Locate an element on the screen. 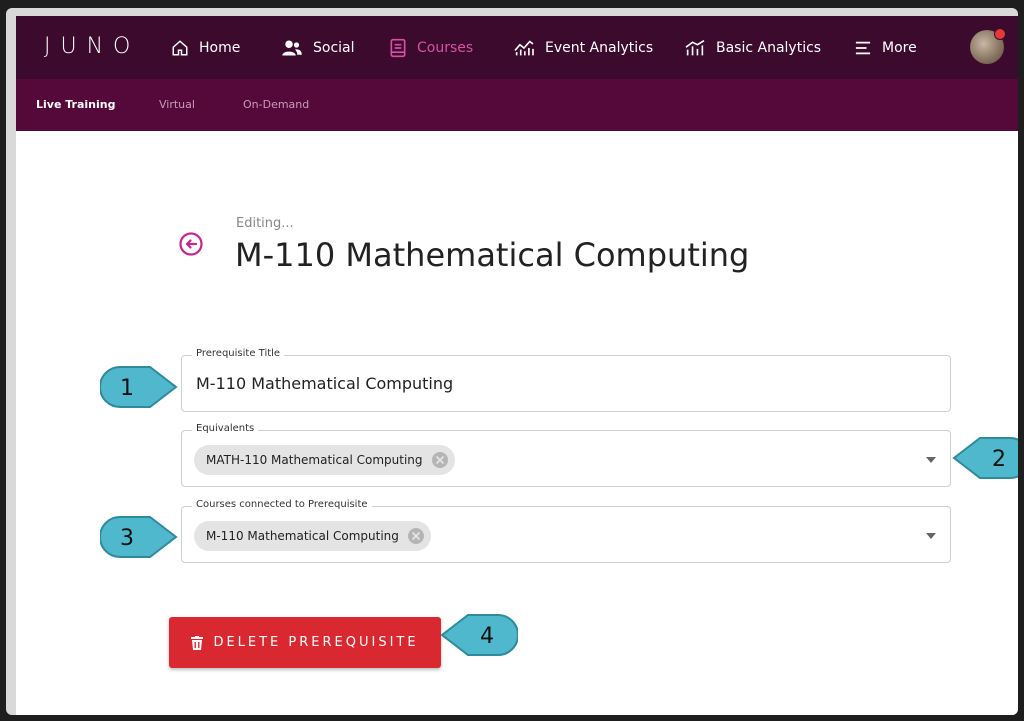  nav-more: More is located at coordinates (885, 47).